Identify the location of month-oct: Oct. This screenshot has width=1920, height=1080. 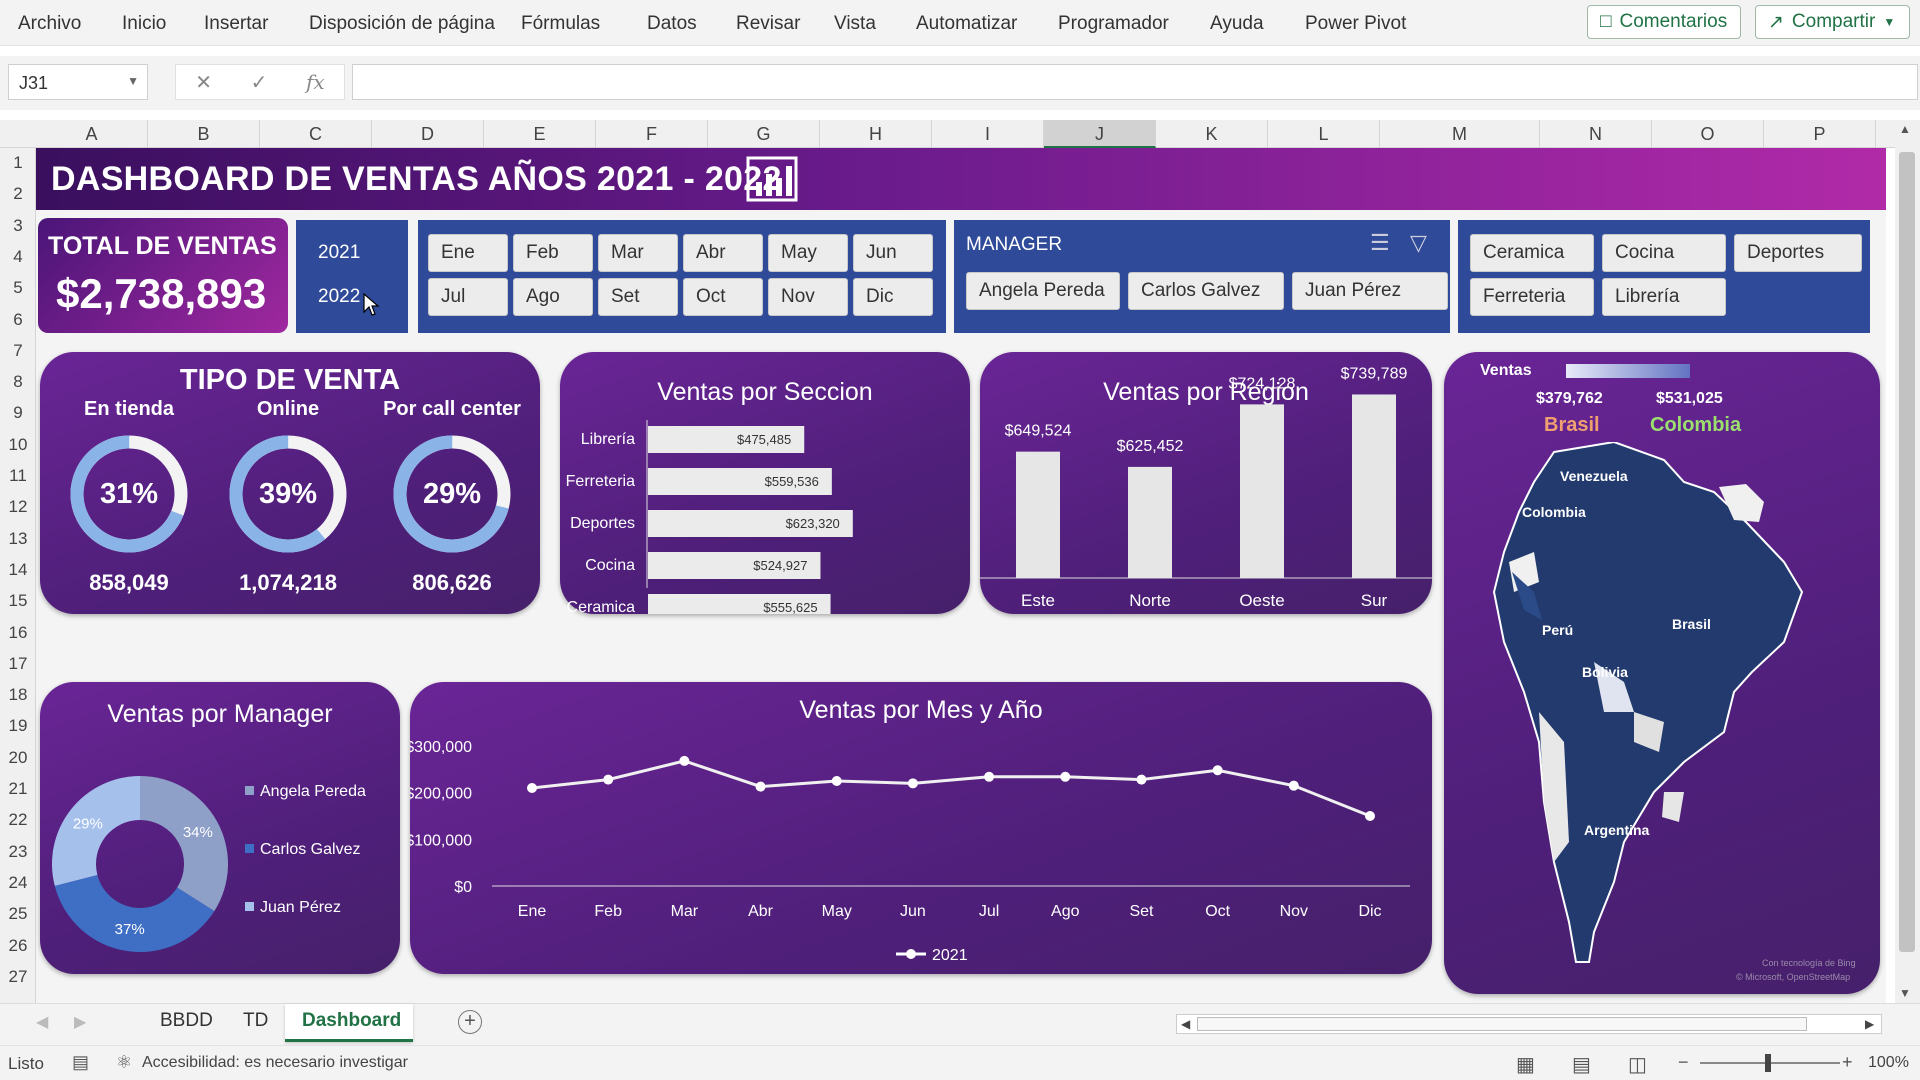
(723, 297).